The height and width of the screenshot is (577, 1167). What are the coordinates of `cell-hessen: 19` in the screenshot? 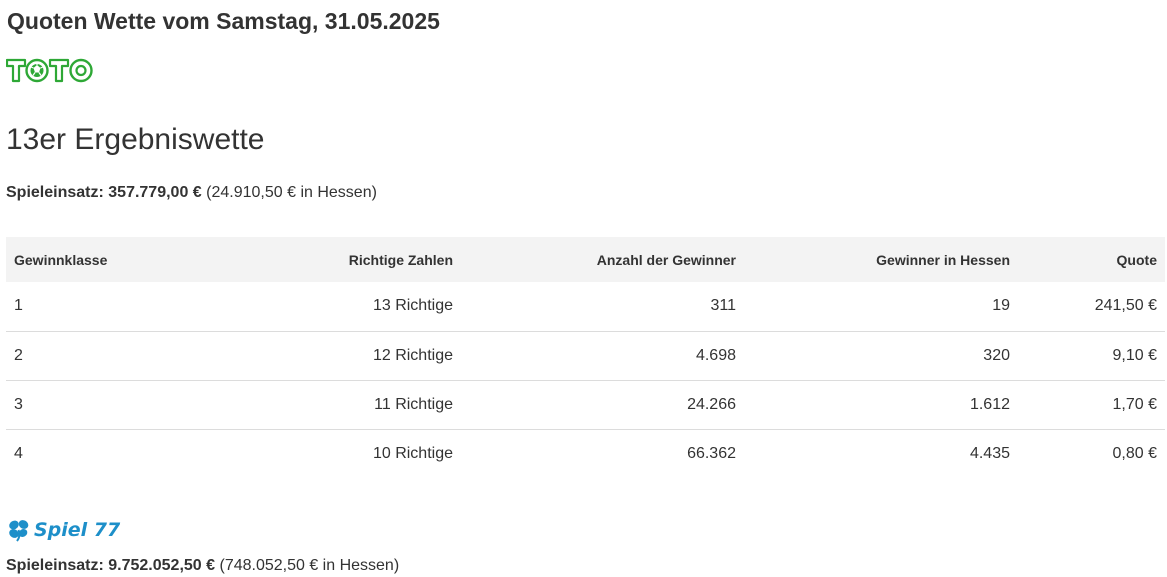 It's located at (1001, 306).